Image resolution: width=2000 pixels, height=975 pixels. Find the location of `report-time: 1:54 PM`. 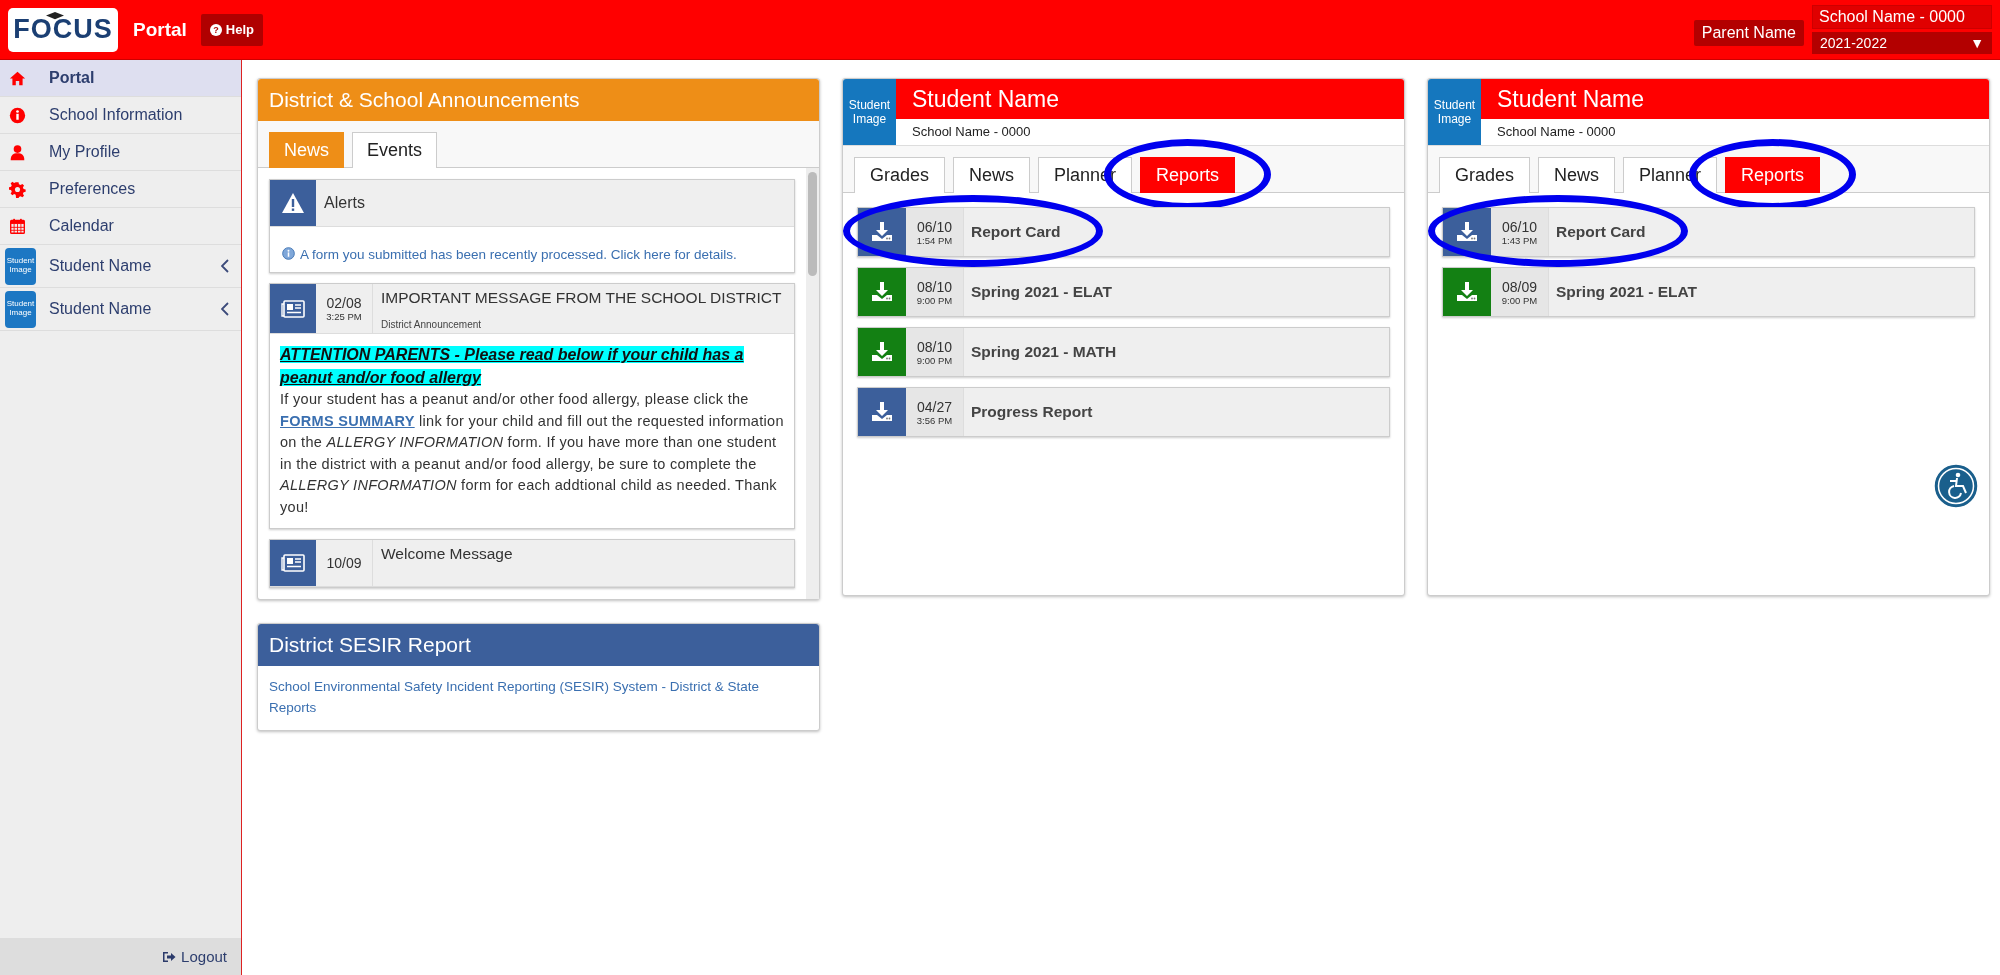

report-time: 1:54 PM is located at coordinates (934, 240).